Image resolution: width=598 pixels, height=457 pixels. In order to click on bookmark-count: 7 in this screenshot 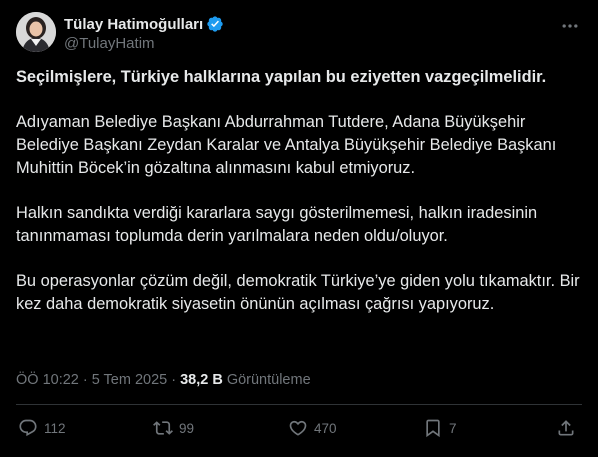, I will do `click(453, 428)`.